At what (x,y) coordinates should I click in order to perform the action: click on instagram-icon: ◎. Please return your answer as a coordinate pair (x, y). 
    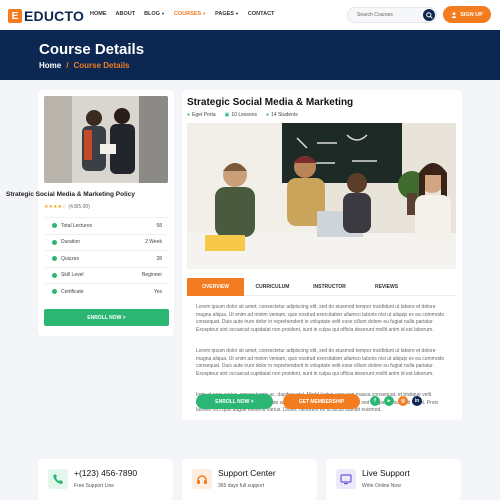
    Looking at the image, I should click on (403, 401).